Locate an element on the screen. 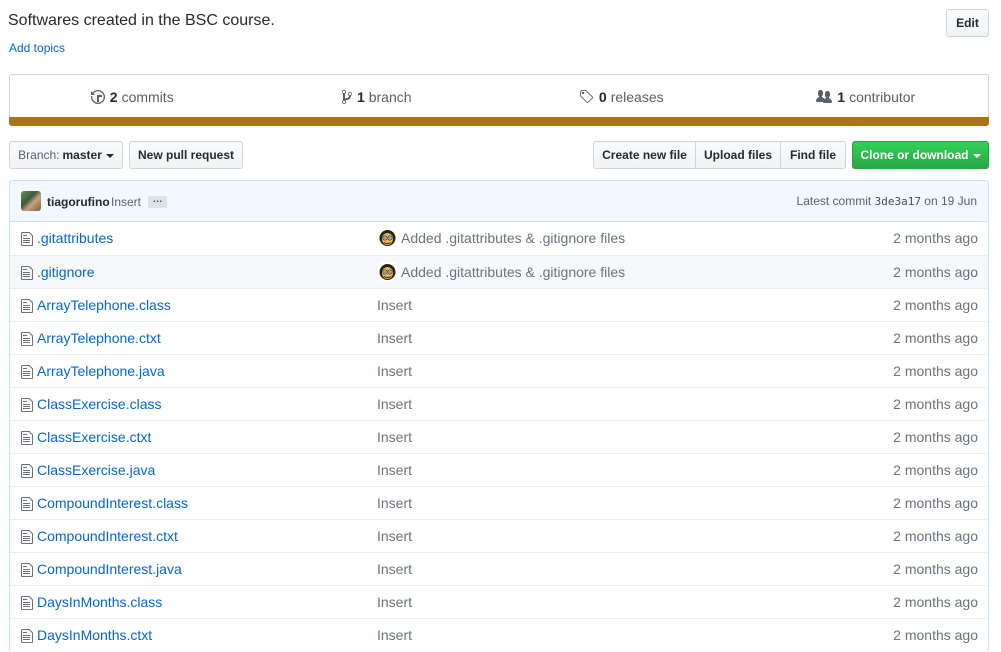 Image resolution: width=1001 pixels, height=652 pixels. git-branch-icon is located at coordinates (346, 96).